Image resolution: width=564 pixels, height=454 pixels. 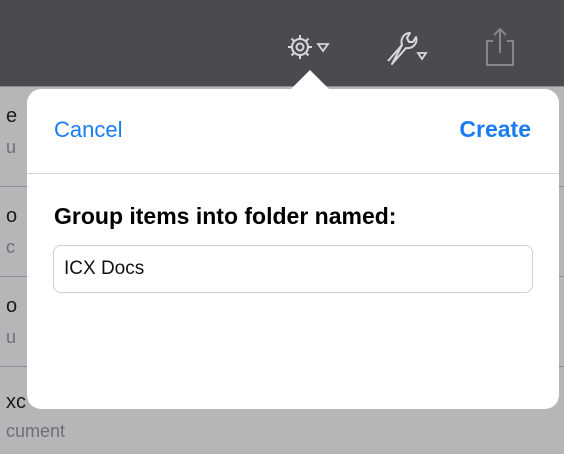 I want to click on wrench-icon, so click(x=404, y=47).